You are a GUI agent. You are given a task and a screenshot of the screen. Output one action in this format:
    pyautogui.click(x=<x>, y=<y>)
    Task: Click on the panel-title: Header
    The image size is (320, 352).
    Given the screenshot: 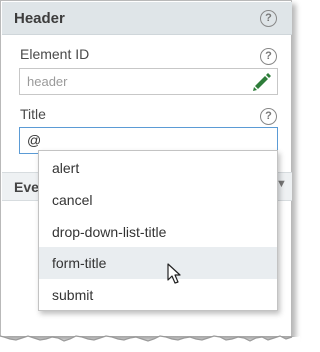 What is the action you would take?
    pyautogui.click(x=39, y=18)
    